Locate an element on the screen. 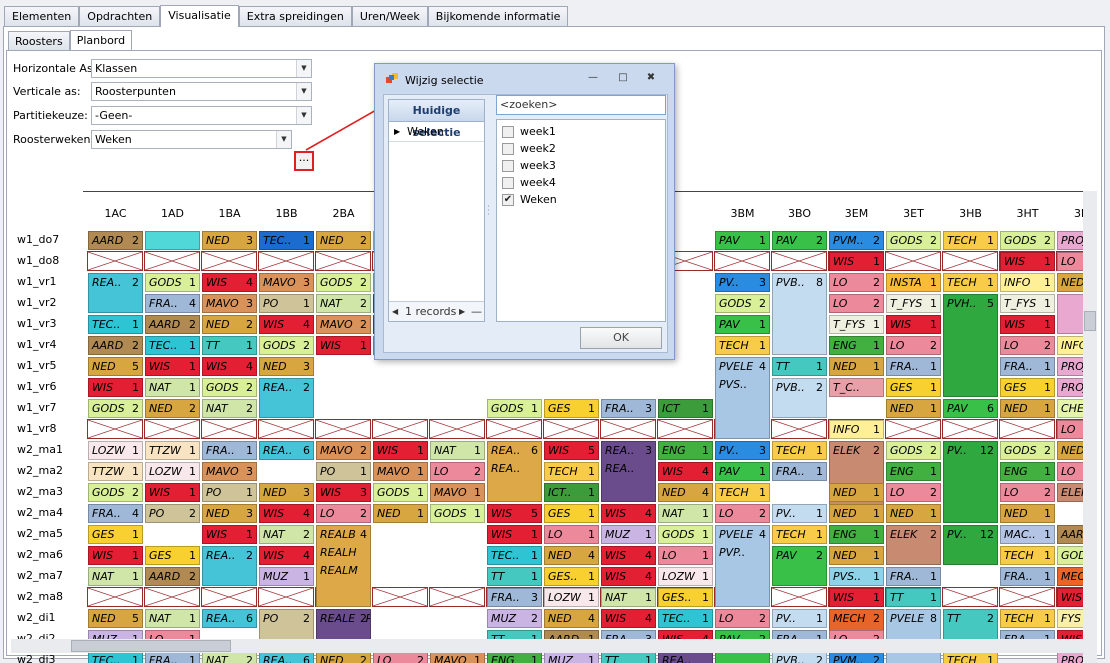  horizontal-scrollbar is located at coordinates (549, 646).